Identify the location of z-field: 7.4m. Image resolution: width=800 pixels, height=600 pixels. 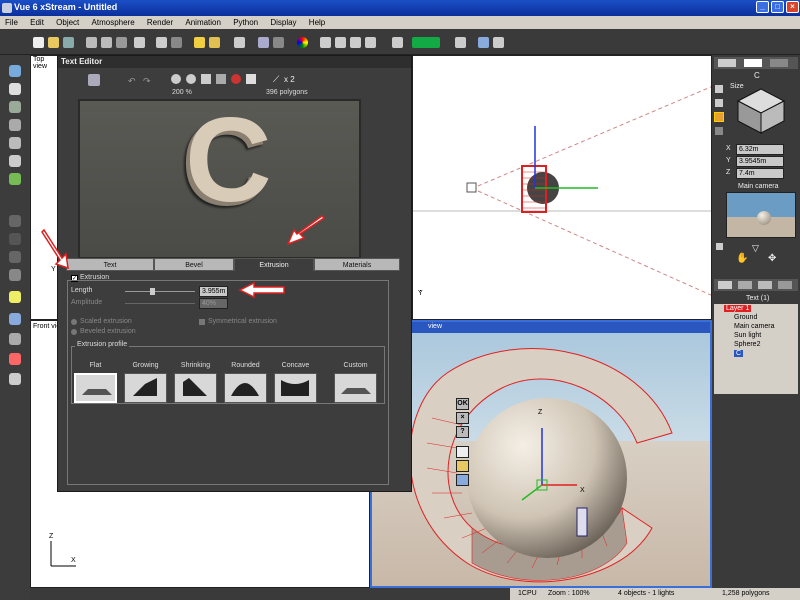
(760, 173).